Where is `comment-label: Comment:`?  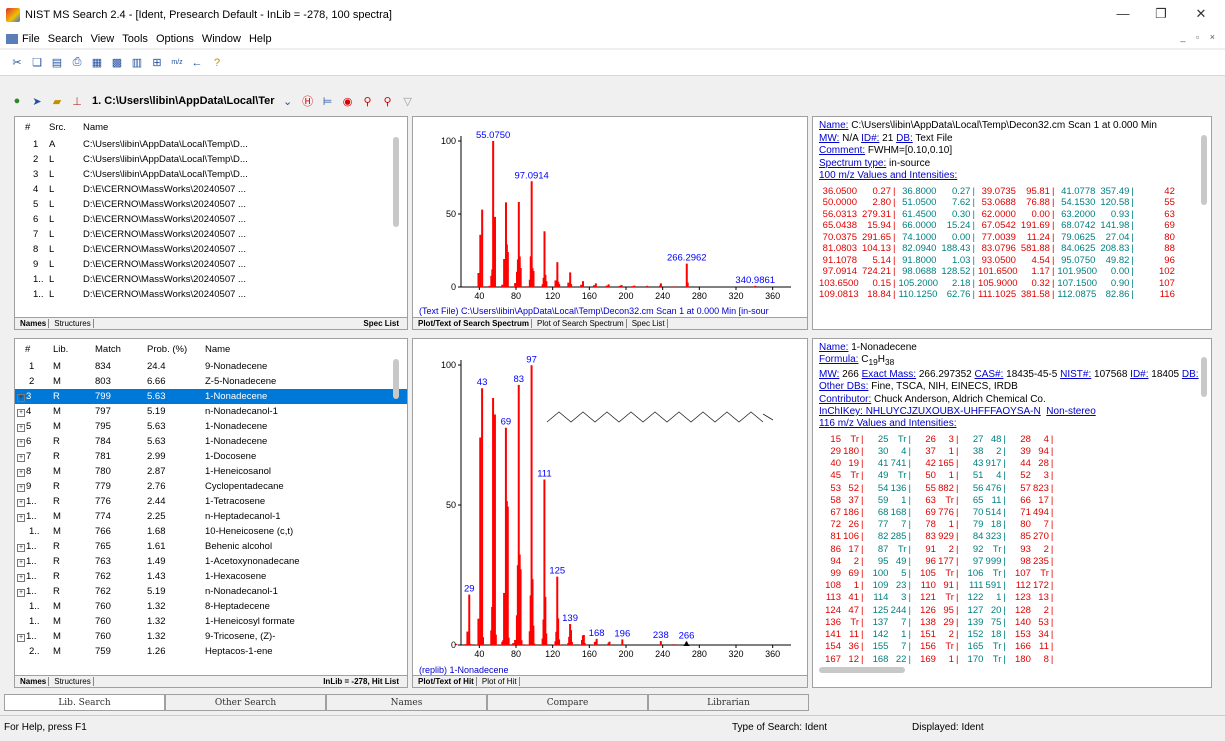
comment-label: Comment: is located at coordinates (842, 150).